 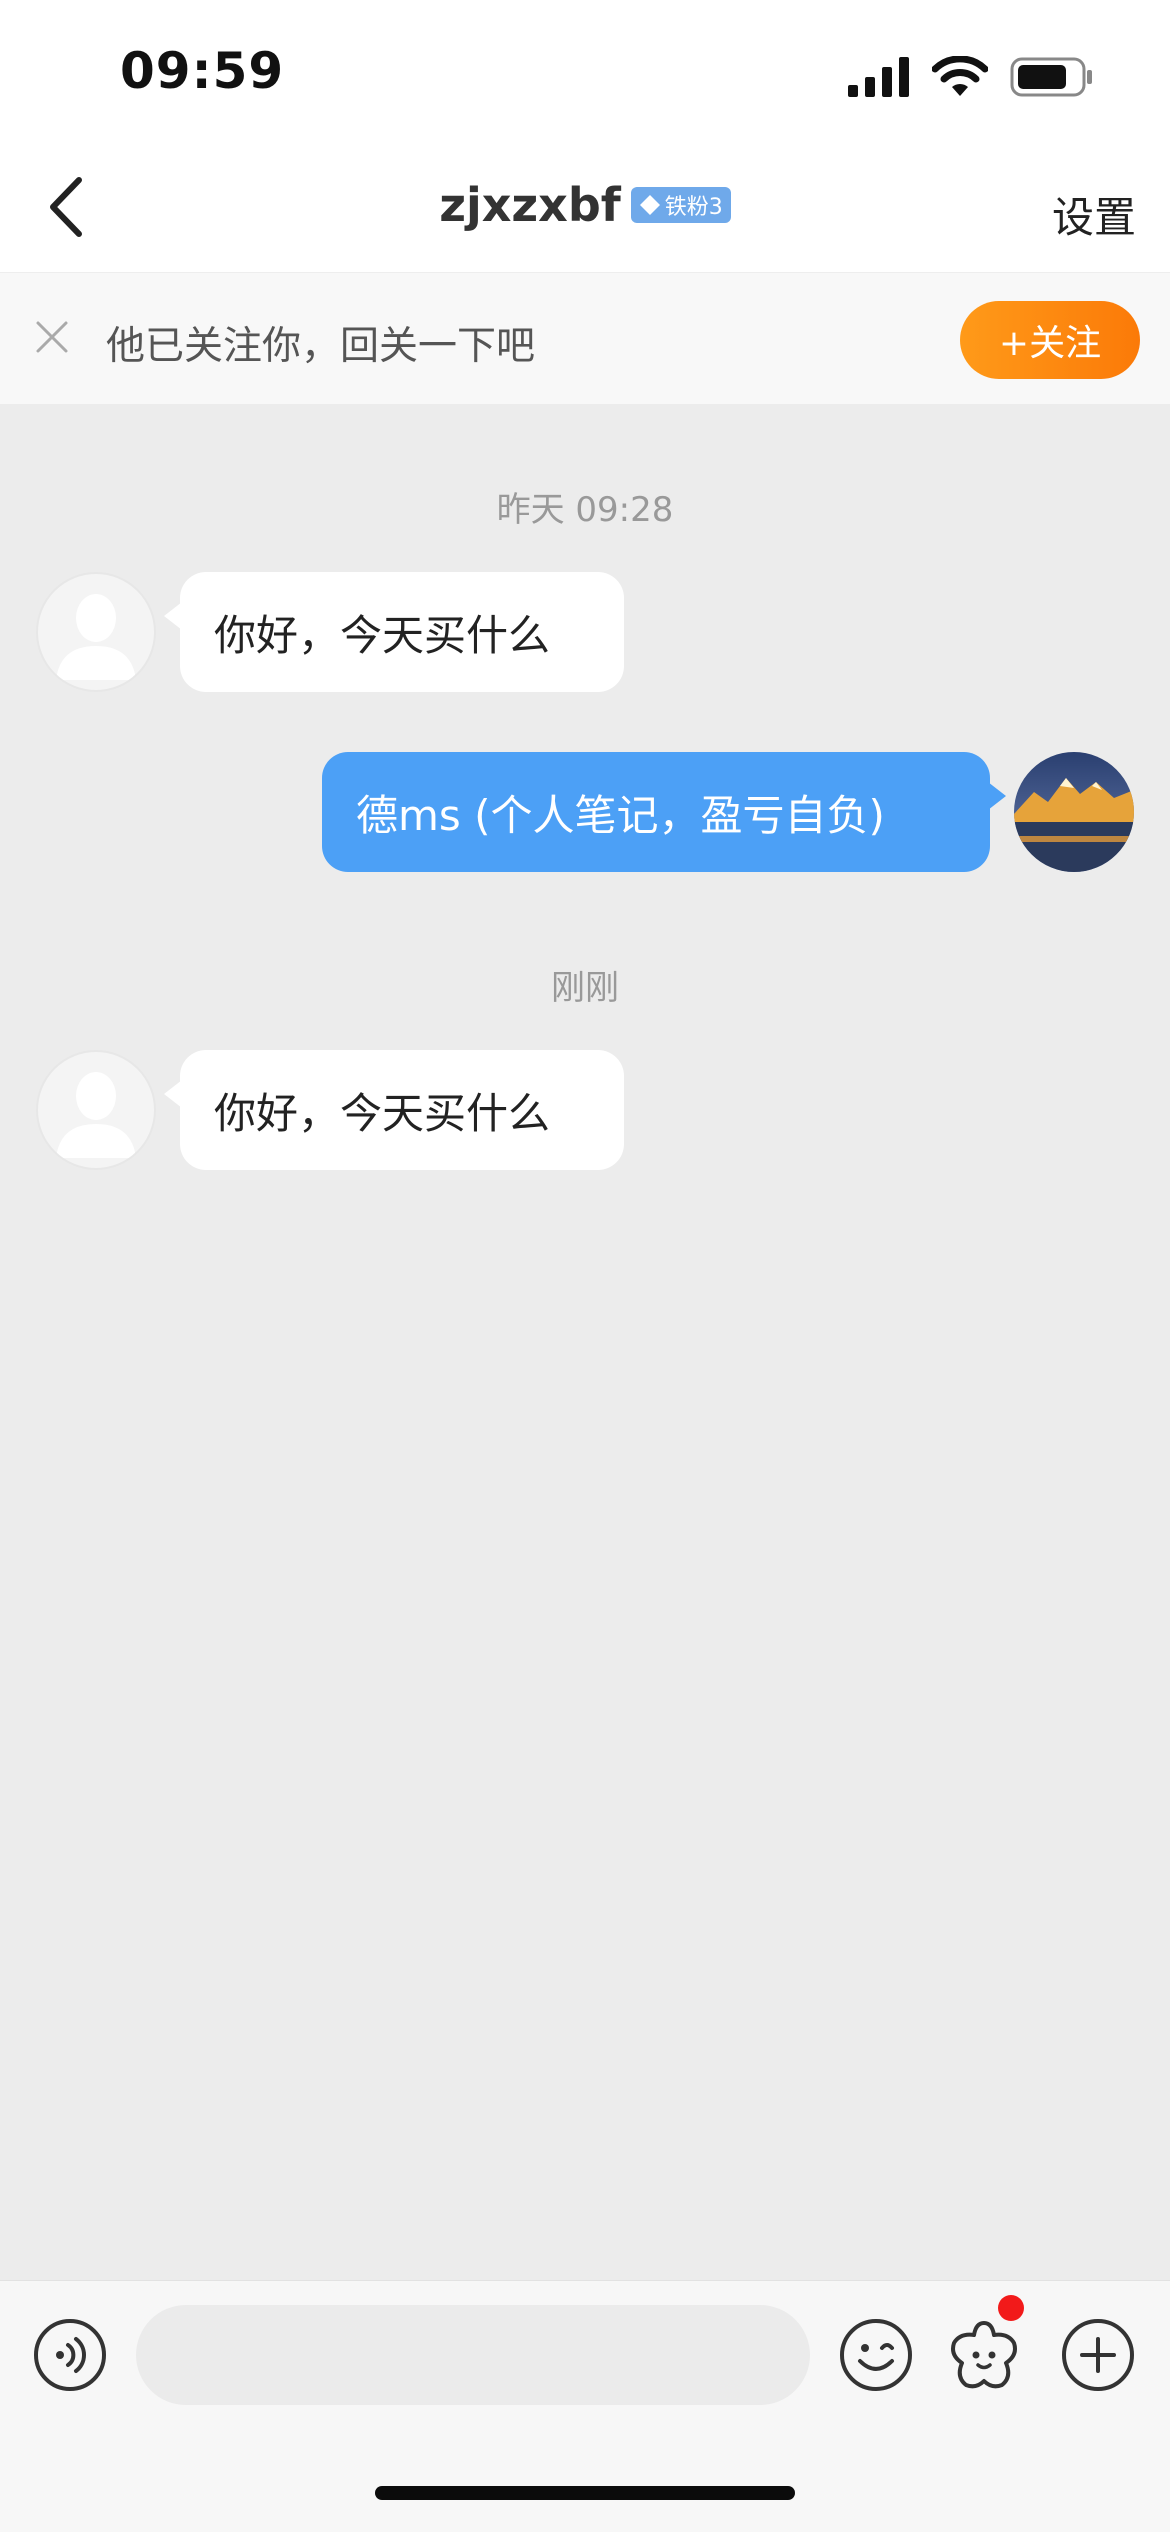 I want to click on page-title: zjxzxbf, so click(x=530, y=205).